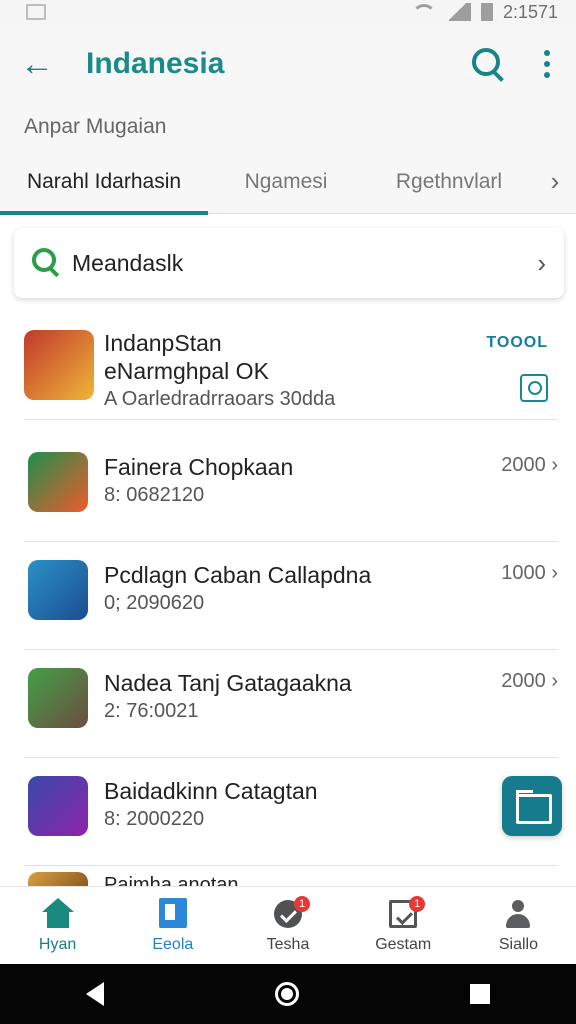 Image resolution: width=576 pixels, height=1024 pixels. What do you see at coordinates (529, 573) in the screenshot?
I see `app-price: 1000 ›` at bounding box center [529, 573].